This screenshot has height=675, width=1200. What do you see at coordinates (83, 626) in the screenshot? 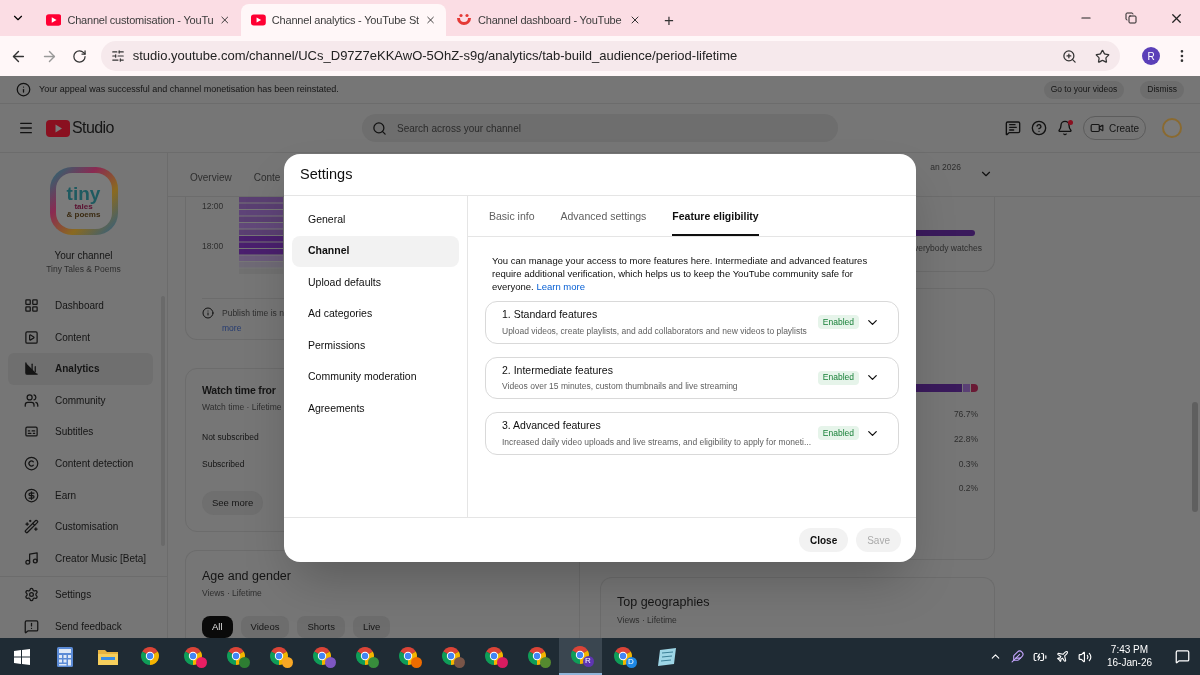
I see `sidebar-item: Send feedback` at bounding box center [83, 626].